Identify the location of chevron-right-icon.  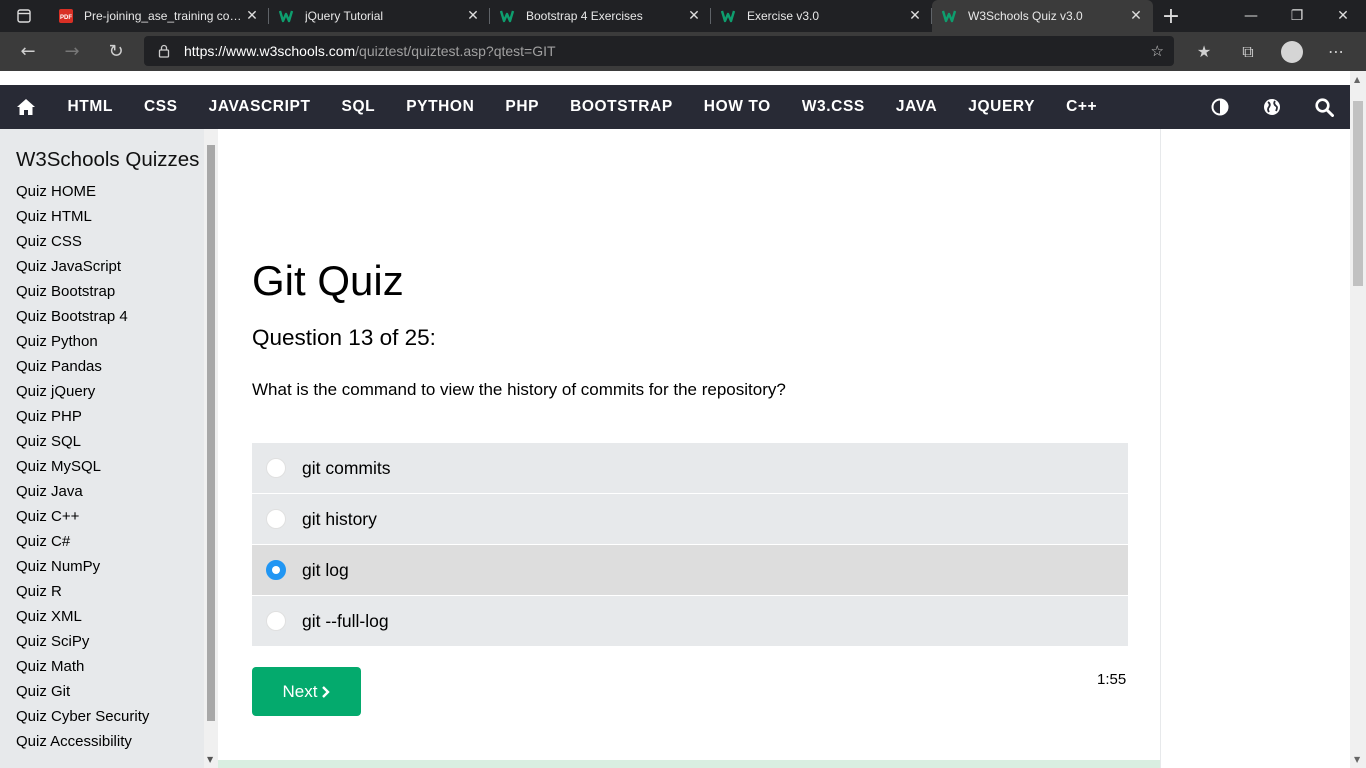
(326, 691).